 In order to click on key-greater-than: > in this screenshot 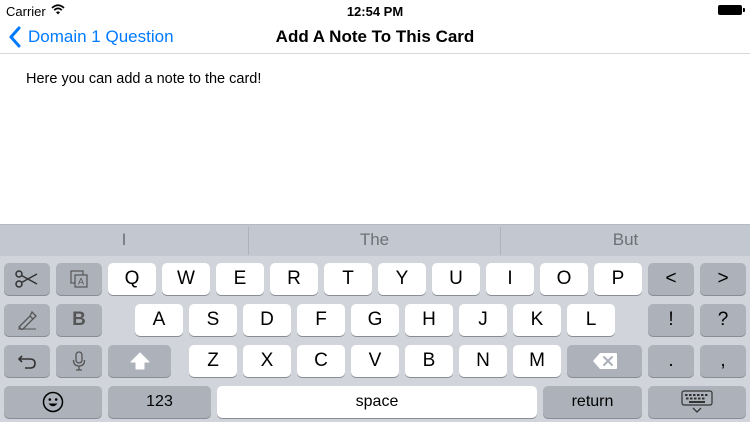, I will do `click(723, 279)`.